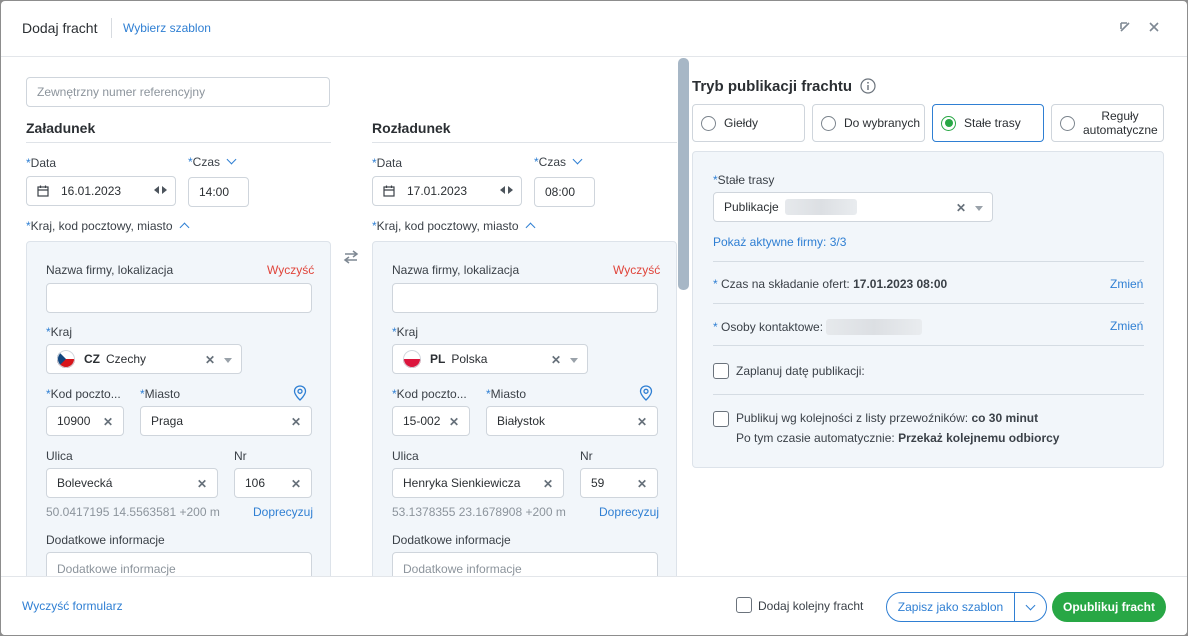 This screenshot has width=1188, height=636. Describe the element at coordinates (273, 483) in the screenshot. I see `loading-nr-input: 106 ✕` at that location.